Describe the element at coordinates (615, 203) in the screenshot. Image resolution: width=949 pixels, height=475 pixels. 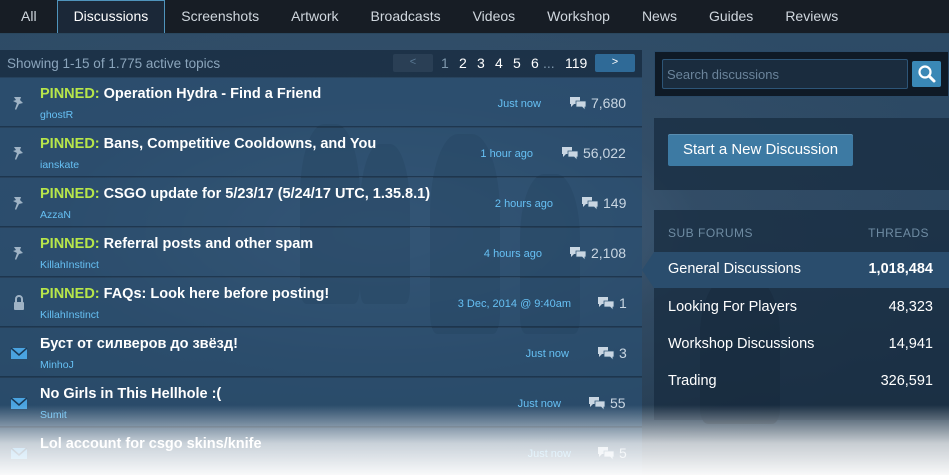
I see `topic-reply-count: 149` at that location.